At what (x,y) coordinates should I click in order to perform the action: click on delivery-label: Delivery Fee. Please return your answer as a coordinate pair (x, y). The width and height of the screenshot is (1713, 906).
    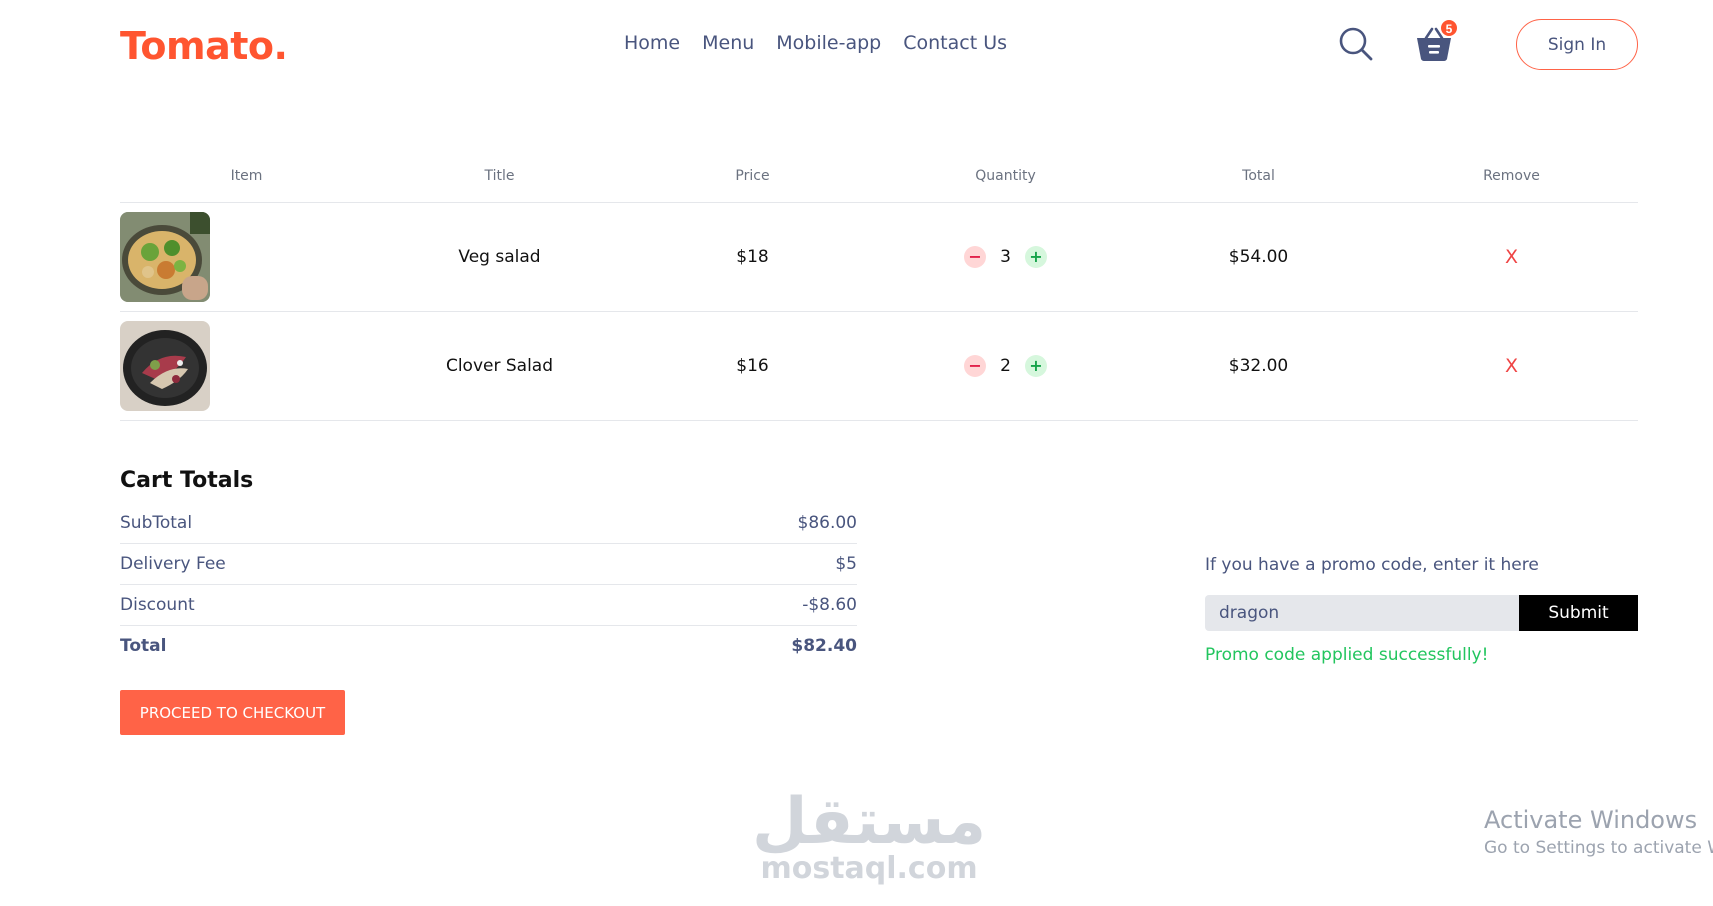
    Looking at the image, I should click on (173, 564).